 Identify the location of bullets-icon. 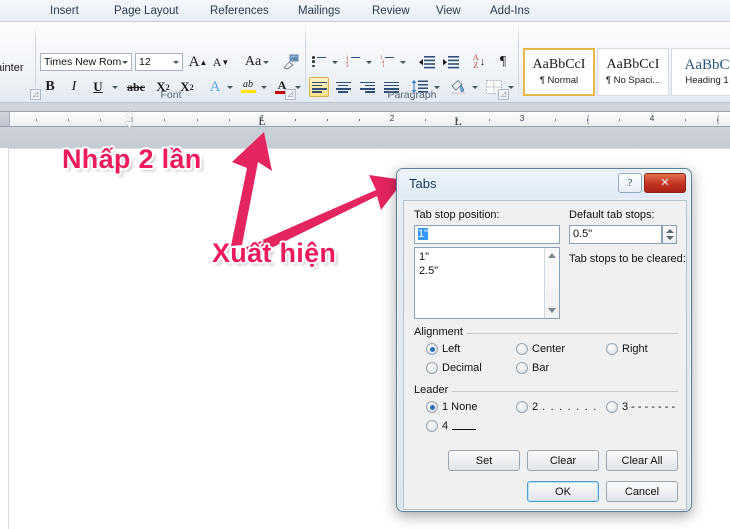
(319, 62).